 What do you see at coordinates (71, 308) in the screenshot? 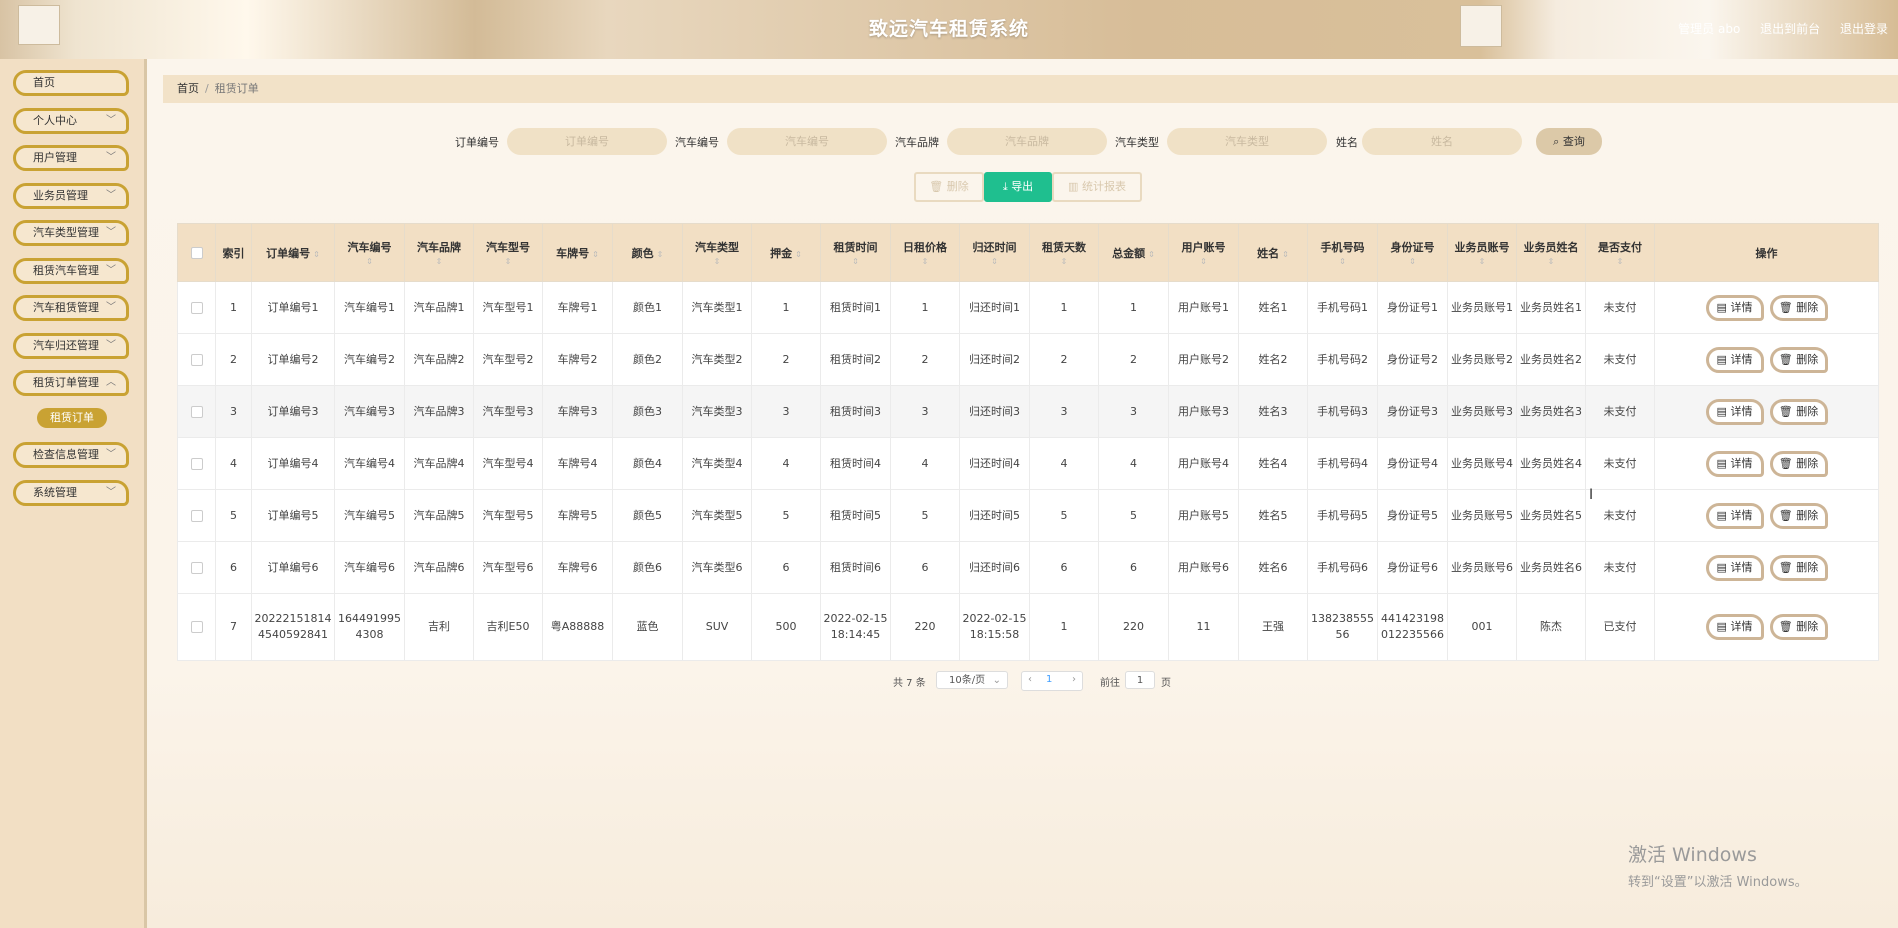
I see `sidebar-item-car-rental-management: 汽车租赁管理 ﹀` at bounding box center [71, 308].